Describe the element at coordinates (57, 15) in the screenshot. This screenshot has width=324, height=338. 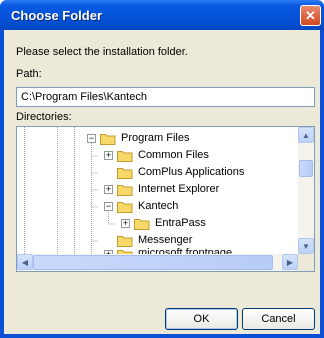
I see `window-title: Choose Folder` at that location.